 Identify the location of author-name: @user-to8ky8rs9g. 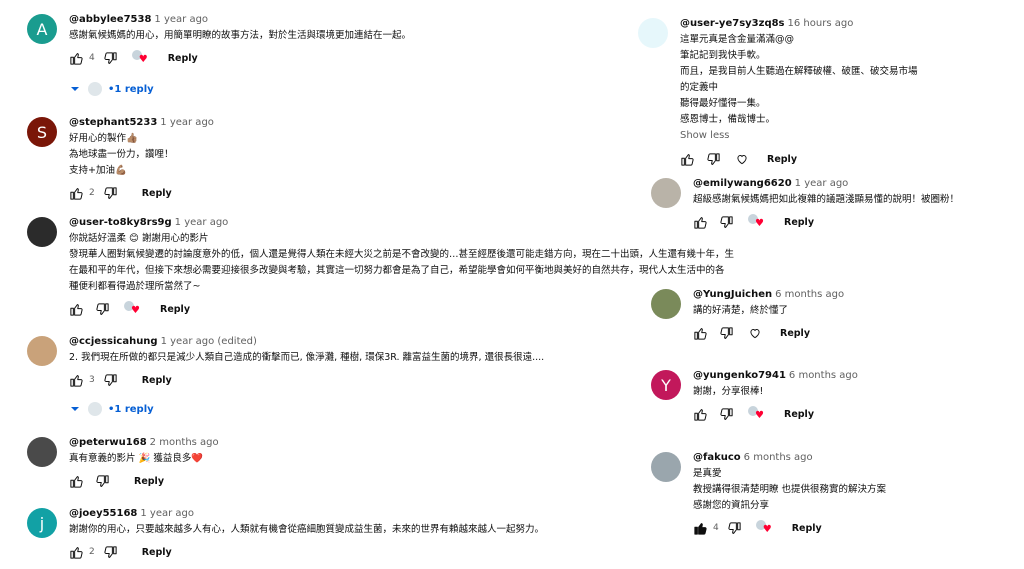
(120, 222).